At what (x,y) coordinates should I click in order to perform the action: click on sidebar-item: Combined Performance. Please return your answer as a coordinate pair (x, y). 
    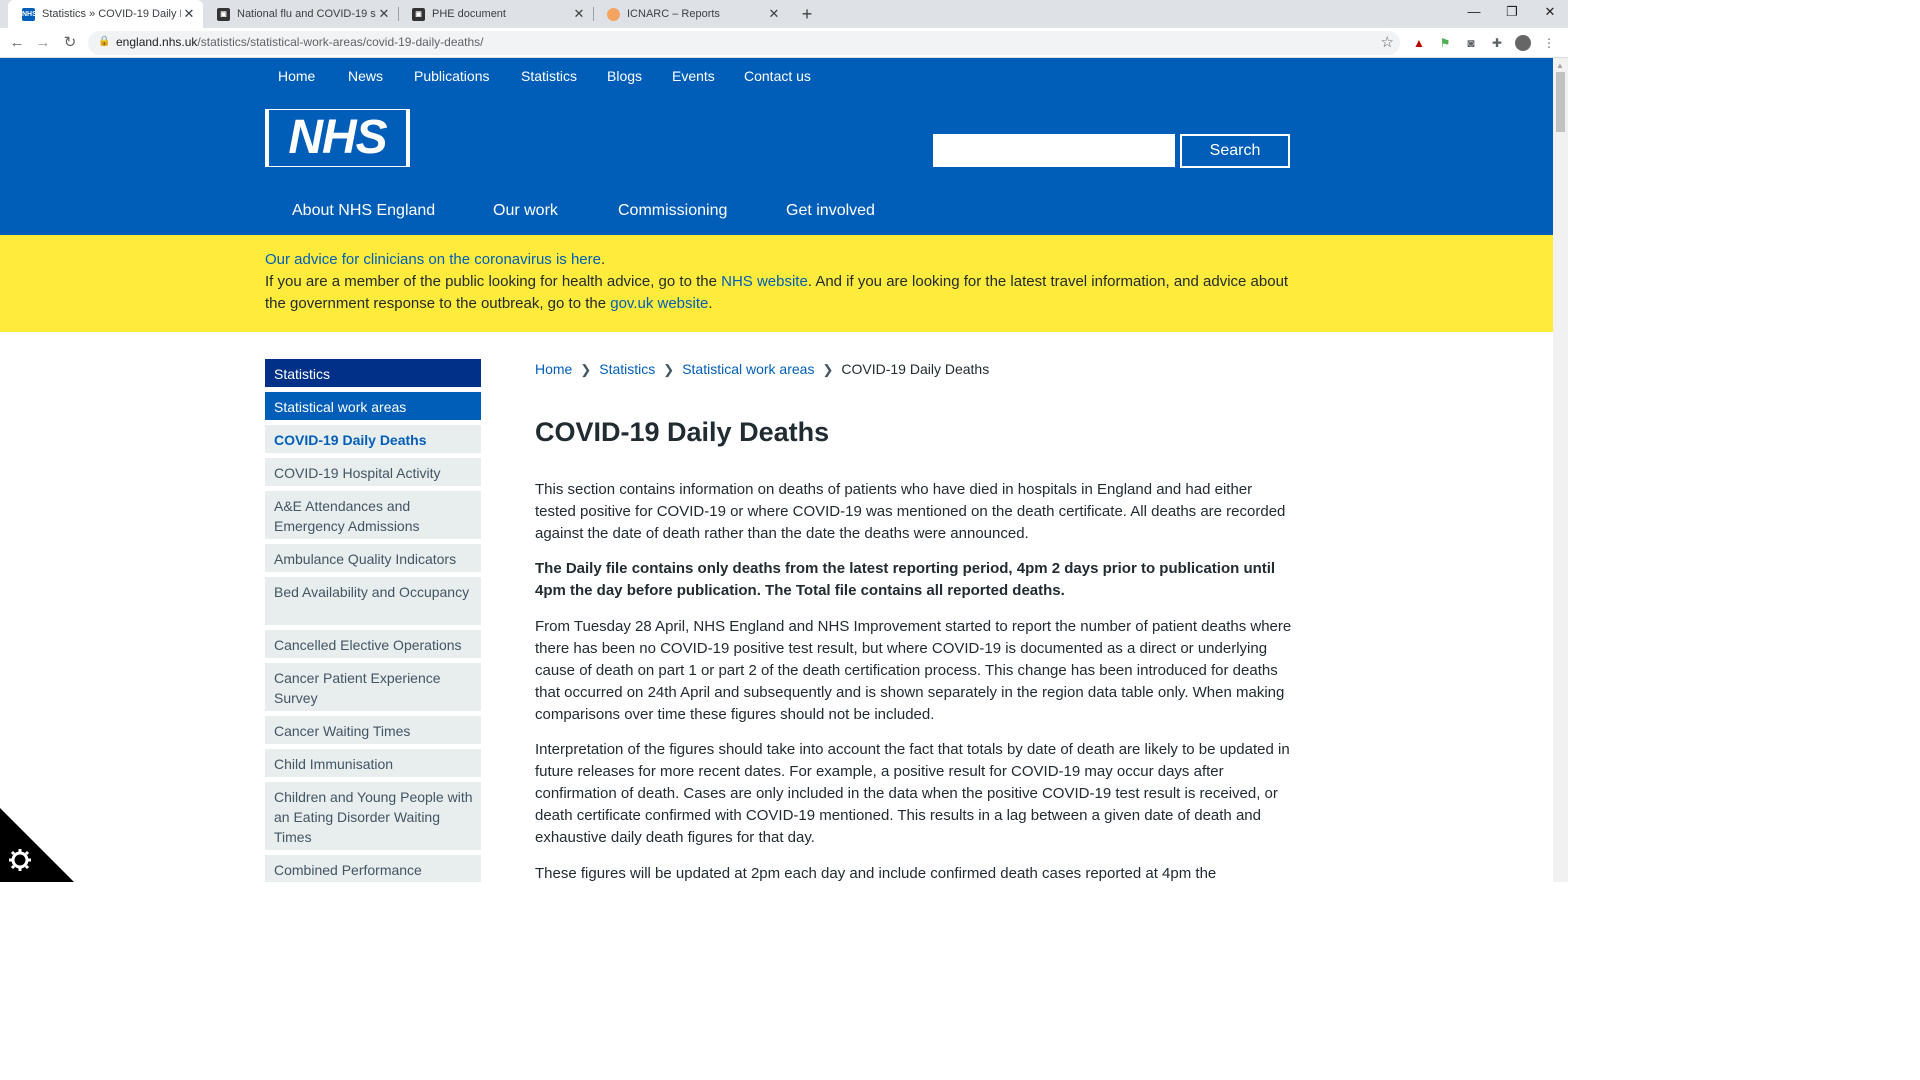
    Looking at the image, I should click on (373, 868).